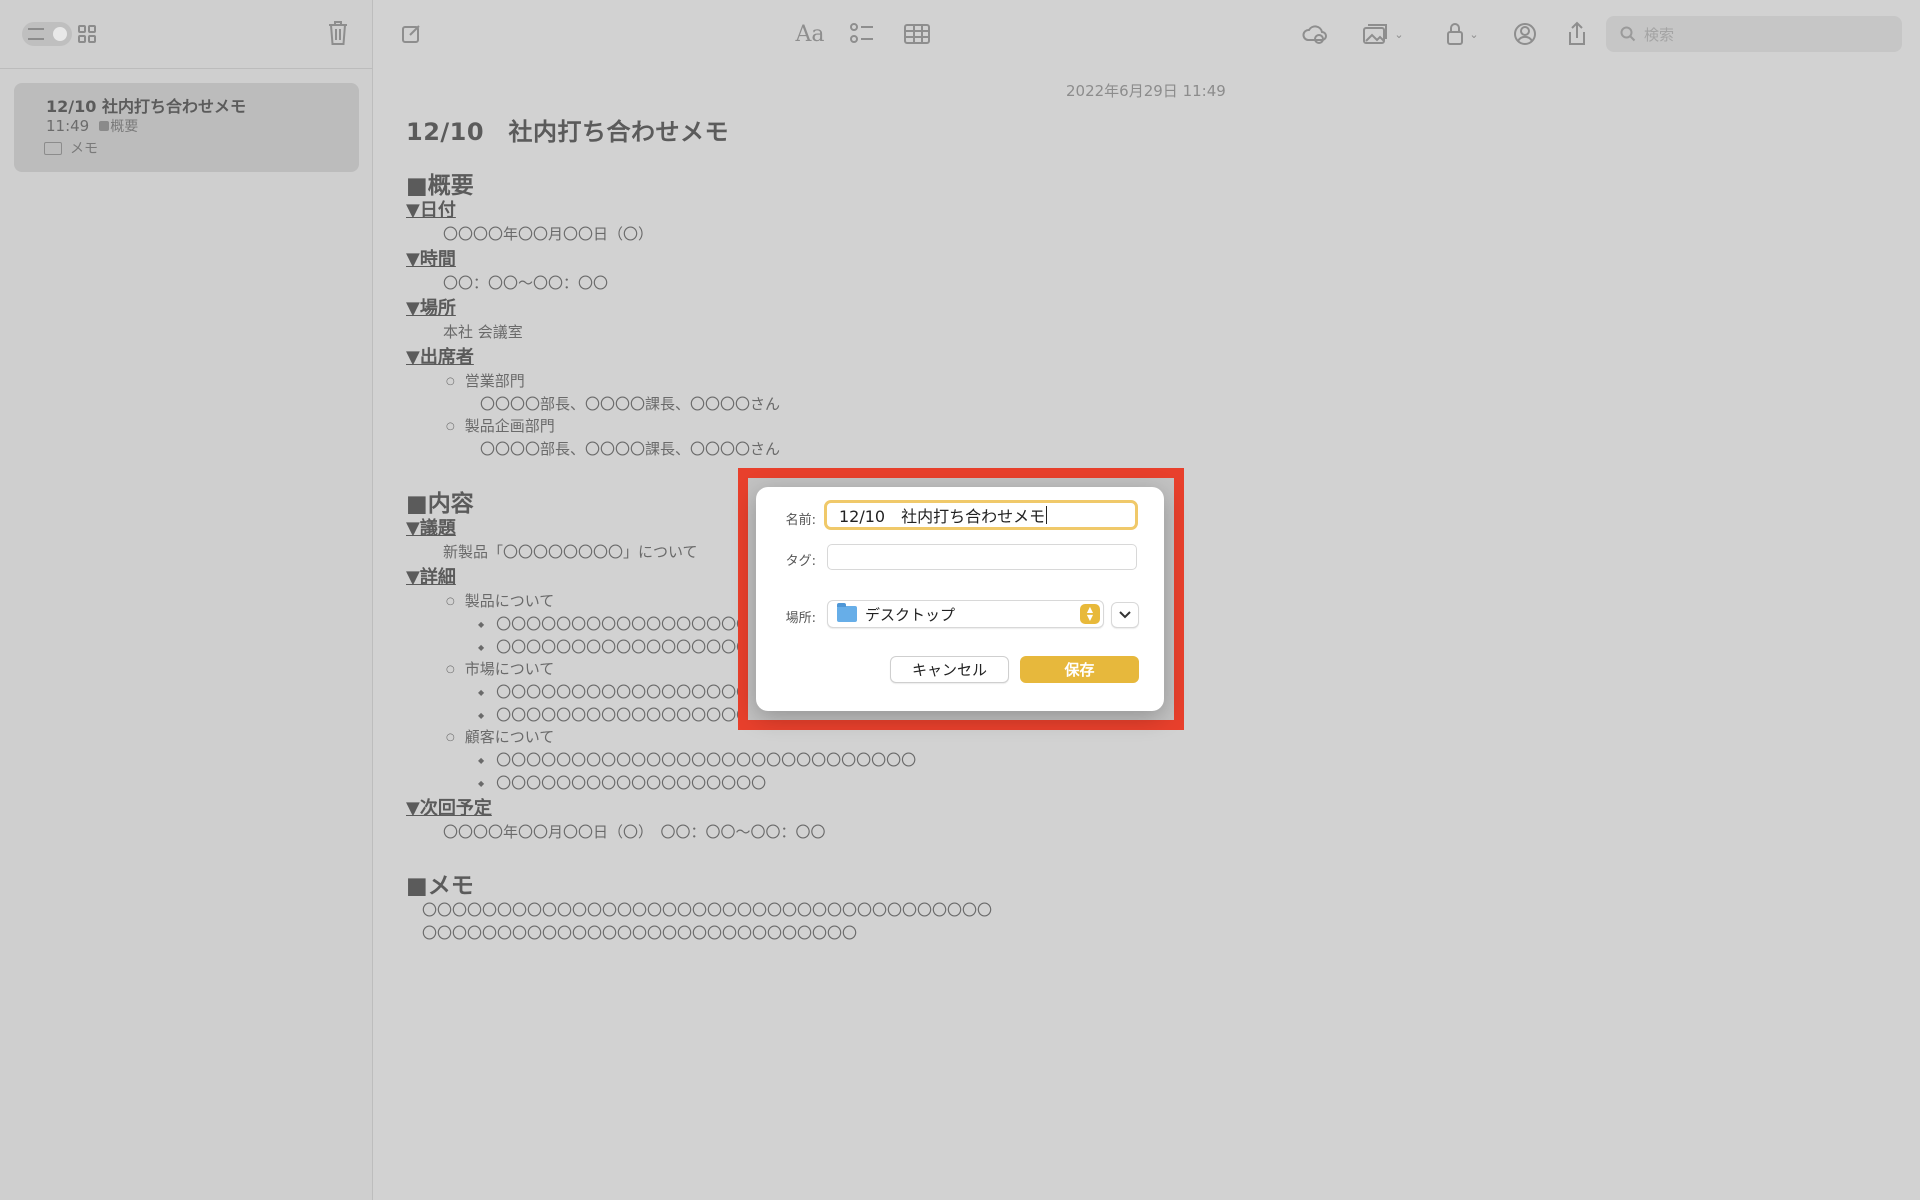 The height and width of the screenshot is (1200, 1920). I want to click on heading-time: ▼時間, so click(431, 259).